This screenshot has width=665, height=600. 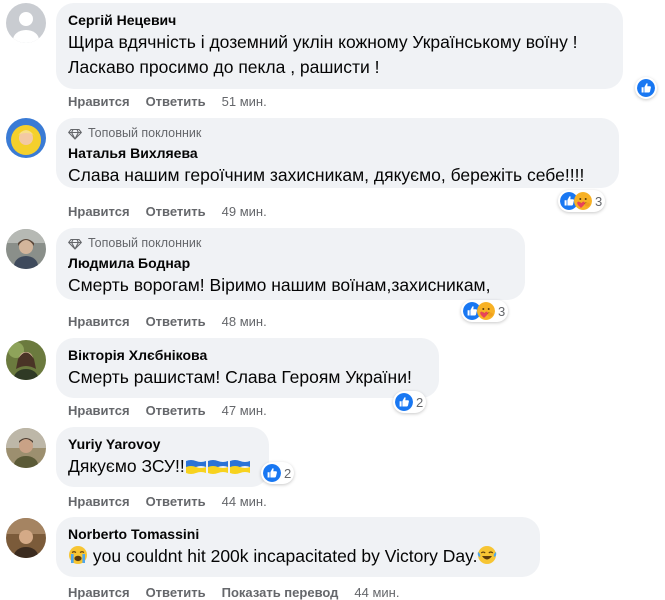 I want to click on comment-author: Наталья Вихляева, so click(x=337, y=153).